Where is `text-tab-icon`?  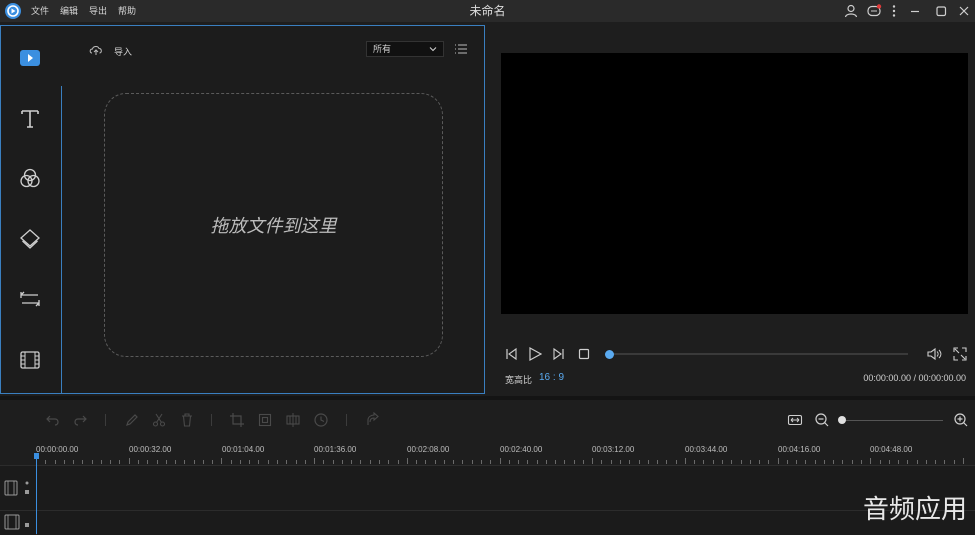
text-tab-icon is located at coordinates (30, 118).